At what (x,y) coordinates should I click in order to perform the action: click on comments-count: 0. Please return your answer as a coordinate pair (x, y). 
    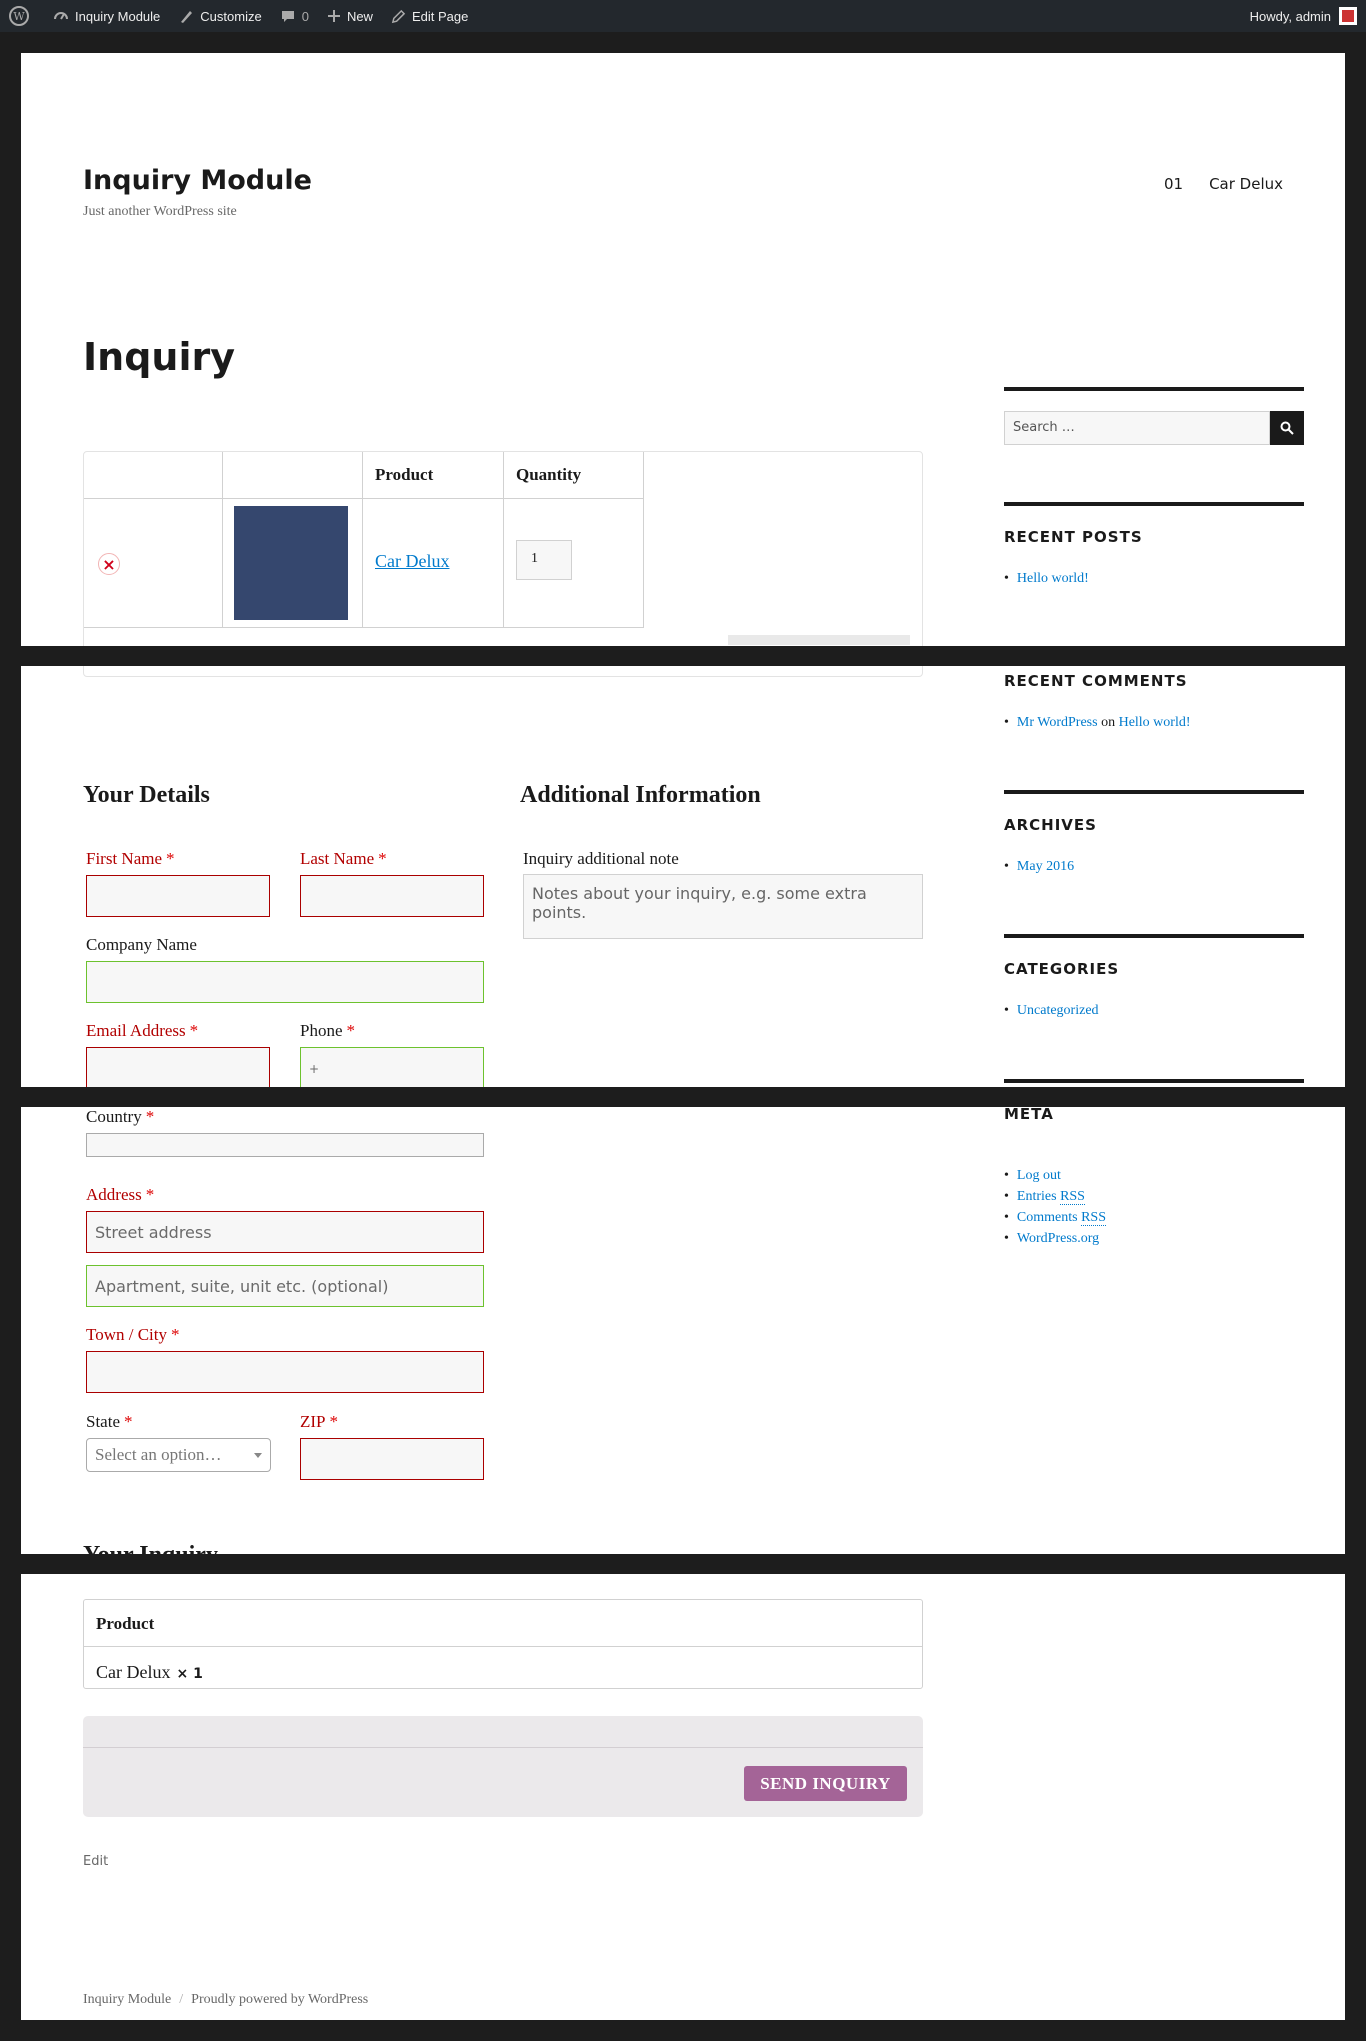
    Looking at the image, I should click on (305, 16).